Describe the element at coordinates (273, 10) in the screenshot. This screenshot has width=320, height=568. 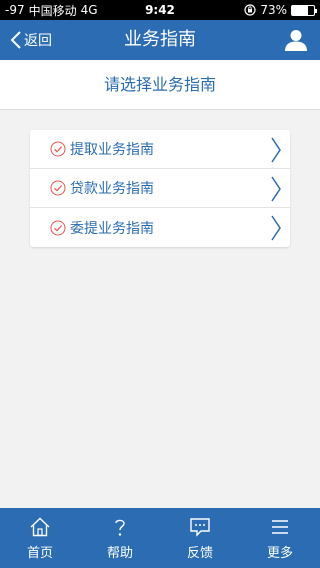
I see `battery-percent: 73%` at that location.